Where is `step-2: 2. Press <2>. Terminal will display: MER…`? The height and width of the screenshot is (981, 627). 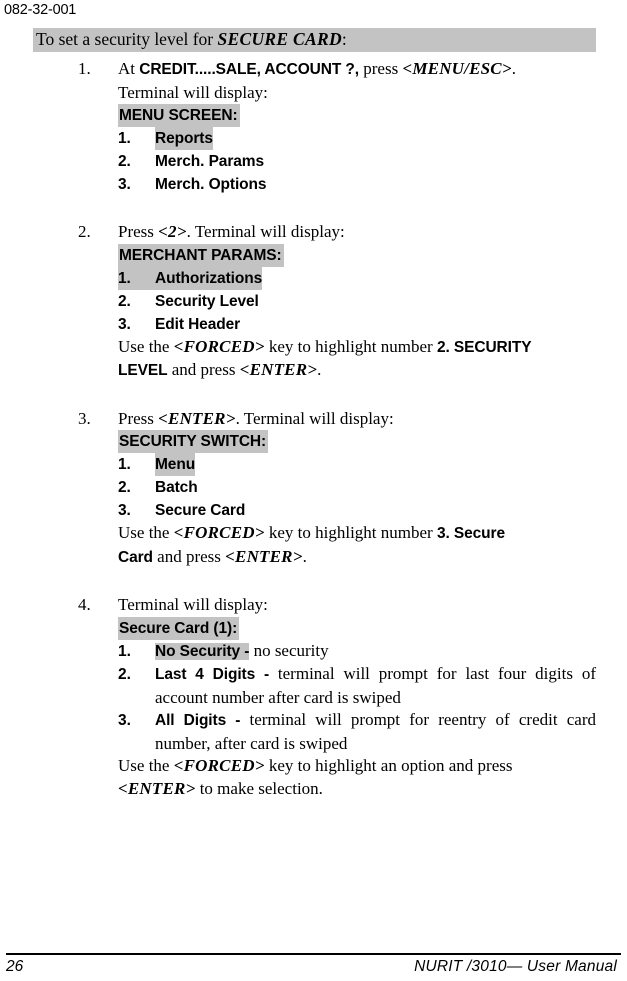
step-2: 2. Press <2>. Terminal will display: MER… is located at coordinates (314, 302).